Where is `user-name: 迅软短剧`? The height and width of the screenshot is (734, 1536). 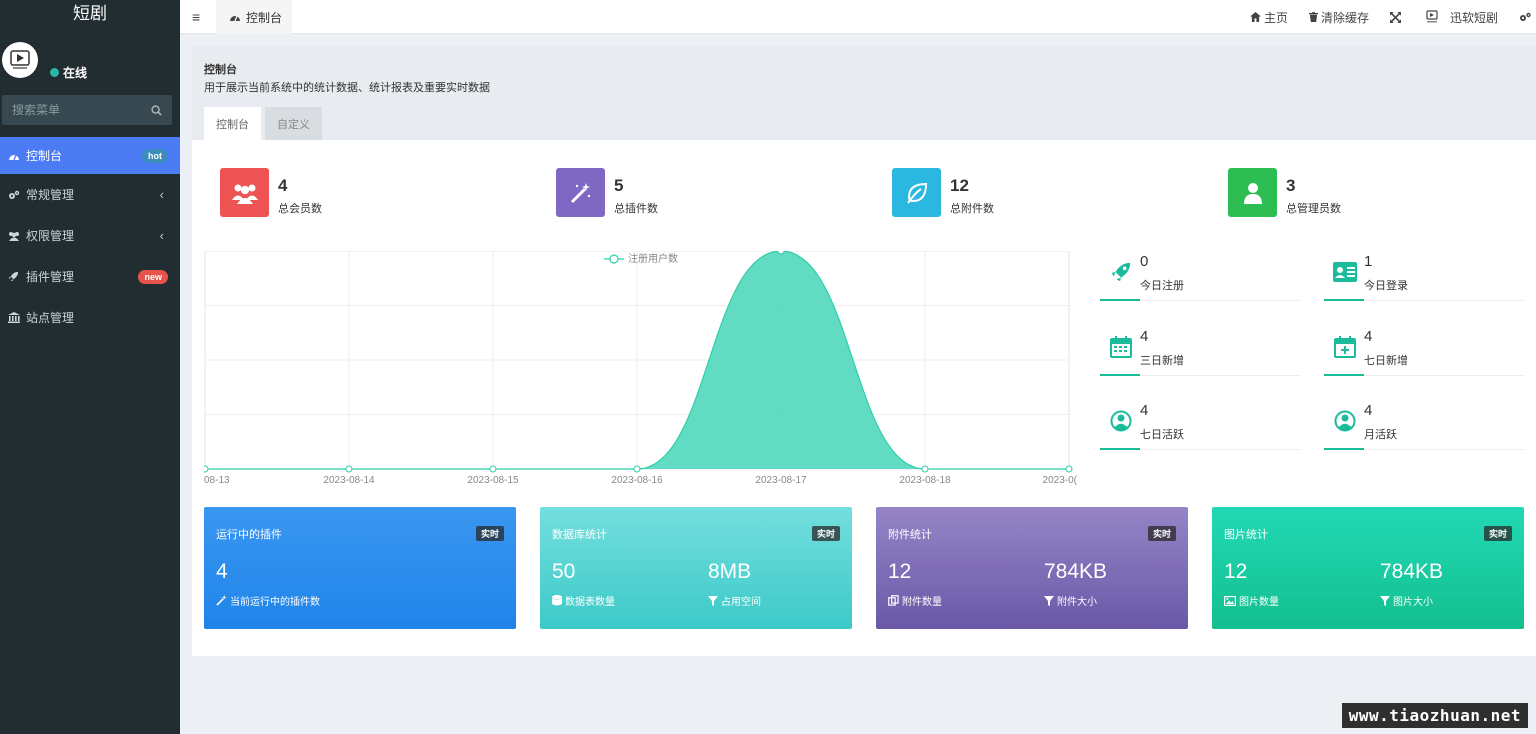 user-name: 迅软短剧 is located at coordinates (1473, 17).